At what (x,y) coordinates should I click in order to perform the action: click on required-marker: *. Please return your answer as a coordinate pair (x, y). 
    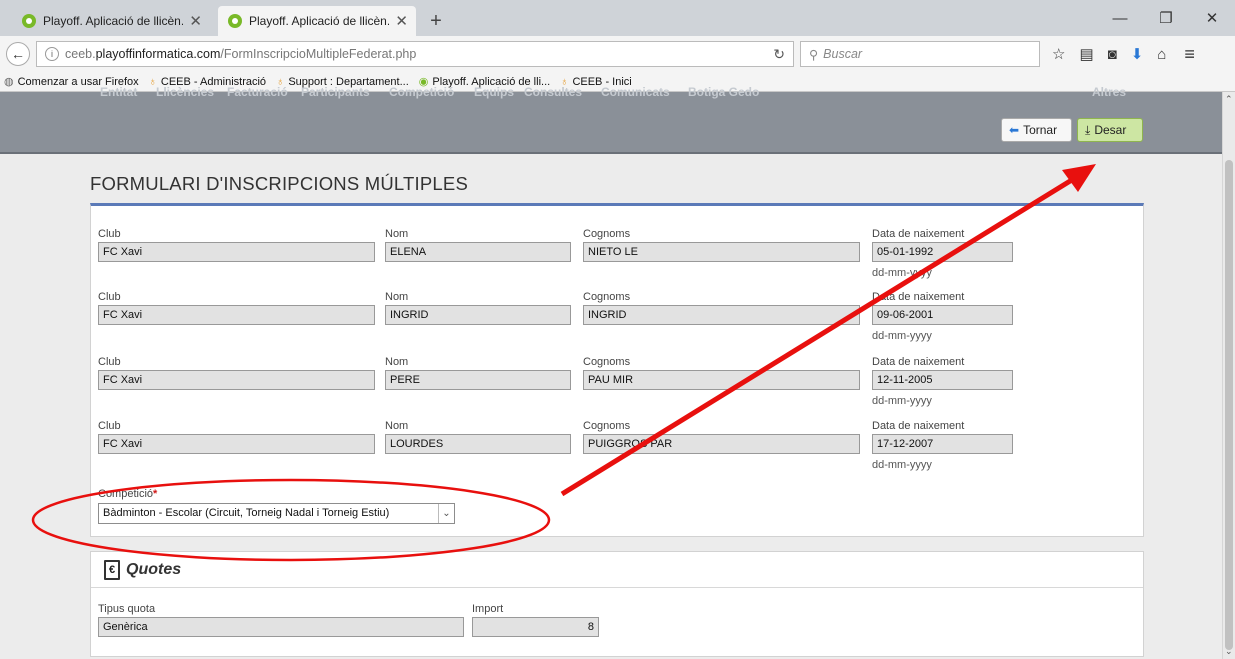
    Looking at the image, I should click on (155, 494).